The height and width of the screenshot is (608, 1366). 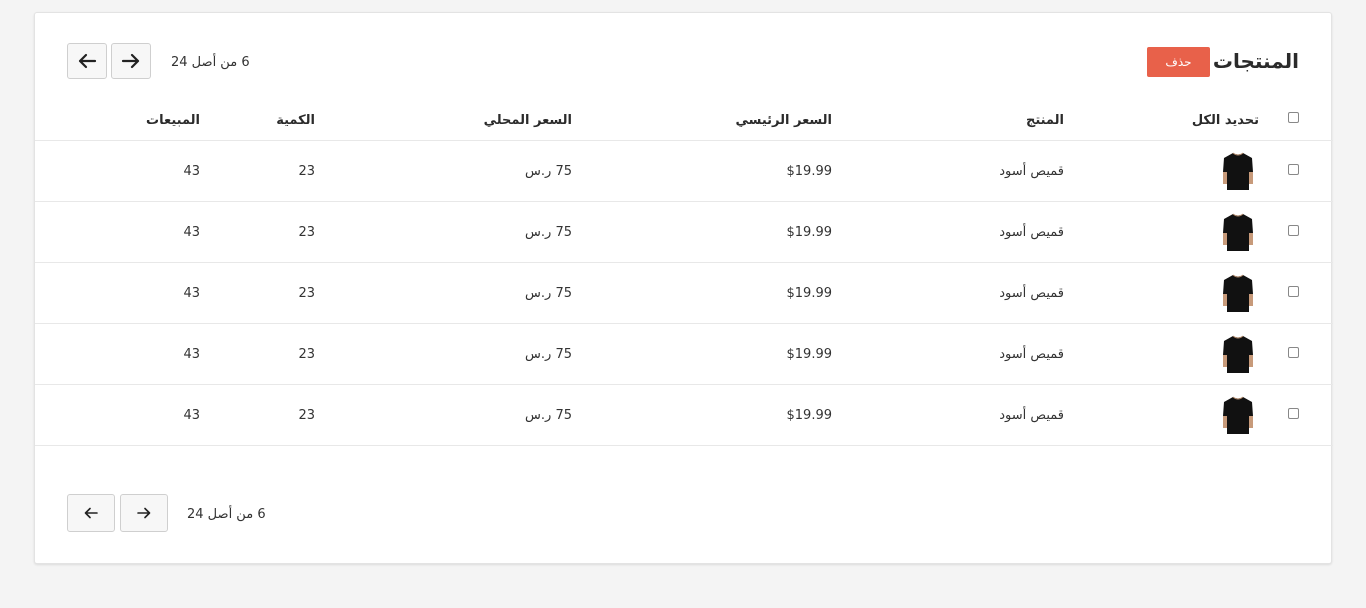 What do you see at coordinates (1225, 120) in the screenshot?
I see `column-select-all: تحديد الكل` at bounding box center [1225, 120].